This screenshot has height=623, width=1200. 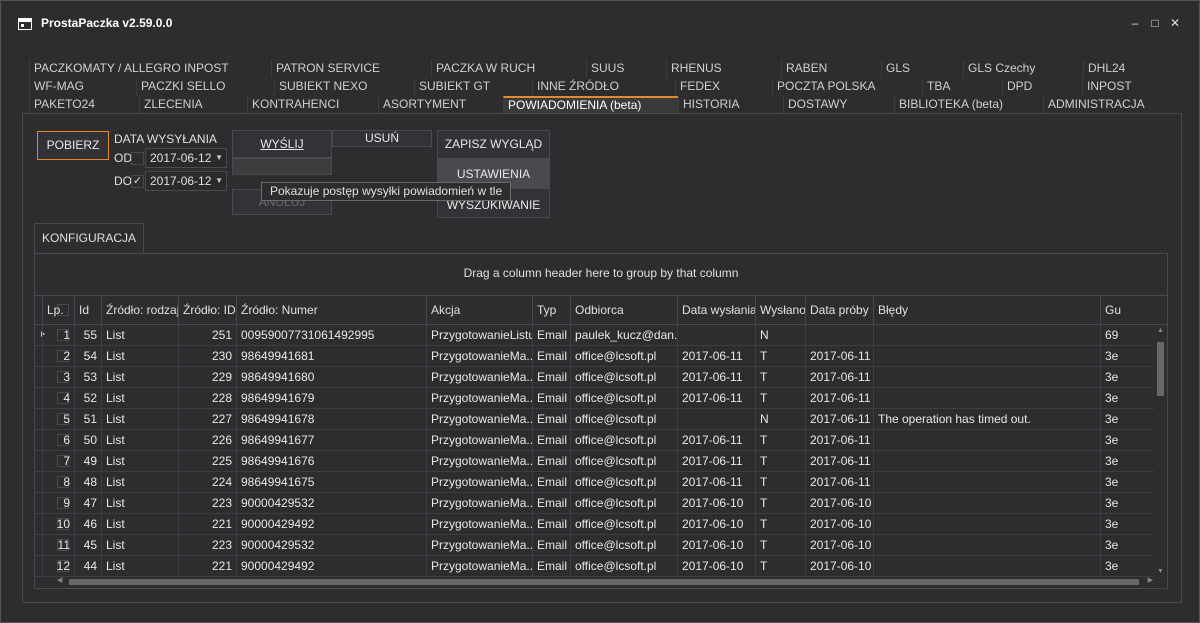 I want to click on cell-wyslano: N, so click(x=780, y=419).